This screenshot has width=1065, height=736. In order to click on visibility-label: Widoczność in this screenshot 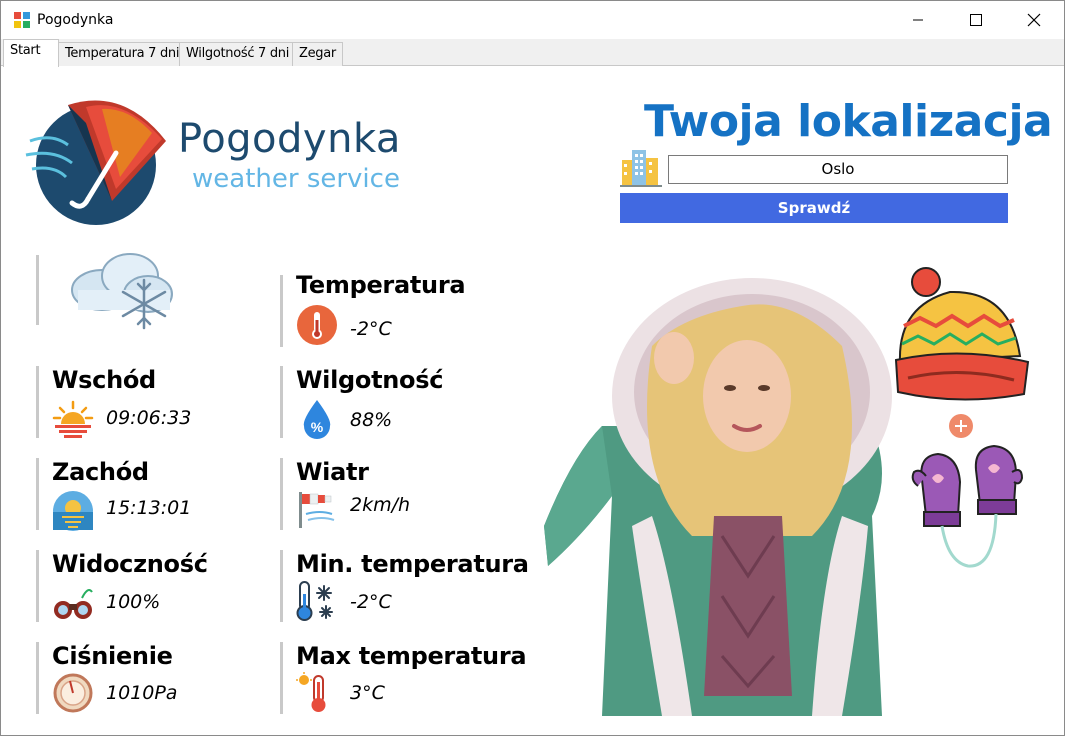, I will do `click(130, 564)`.